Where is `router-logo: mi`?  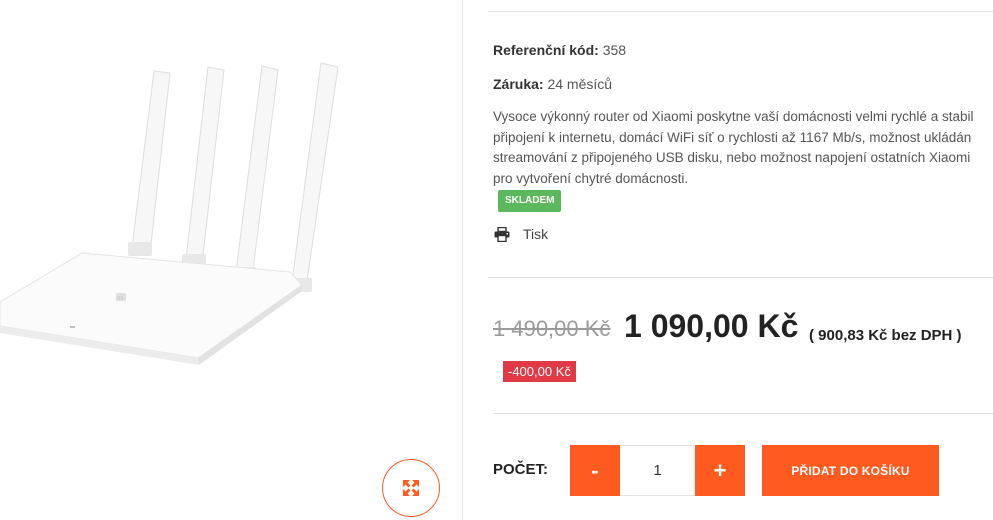 router-logo: mi is located at coordinates (120, 299).